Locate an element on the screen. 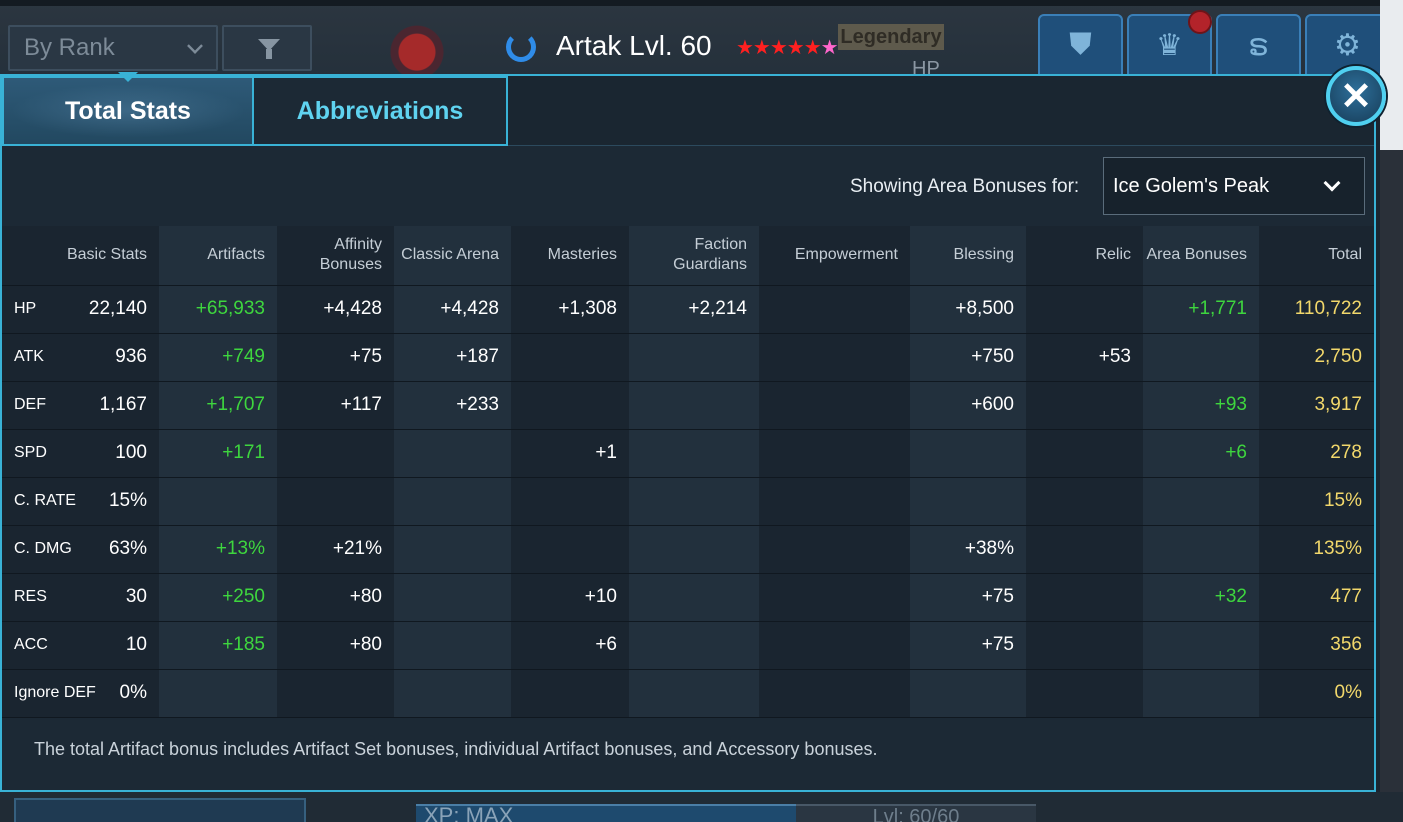 The width and height of the screenshot is (1403, 822). table-cell: 2,750 is located at coordinates (1316, 357).